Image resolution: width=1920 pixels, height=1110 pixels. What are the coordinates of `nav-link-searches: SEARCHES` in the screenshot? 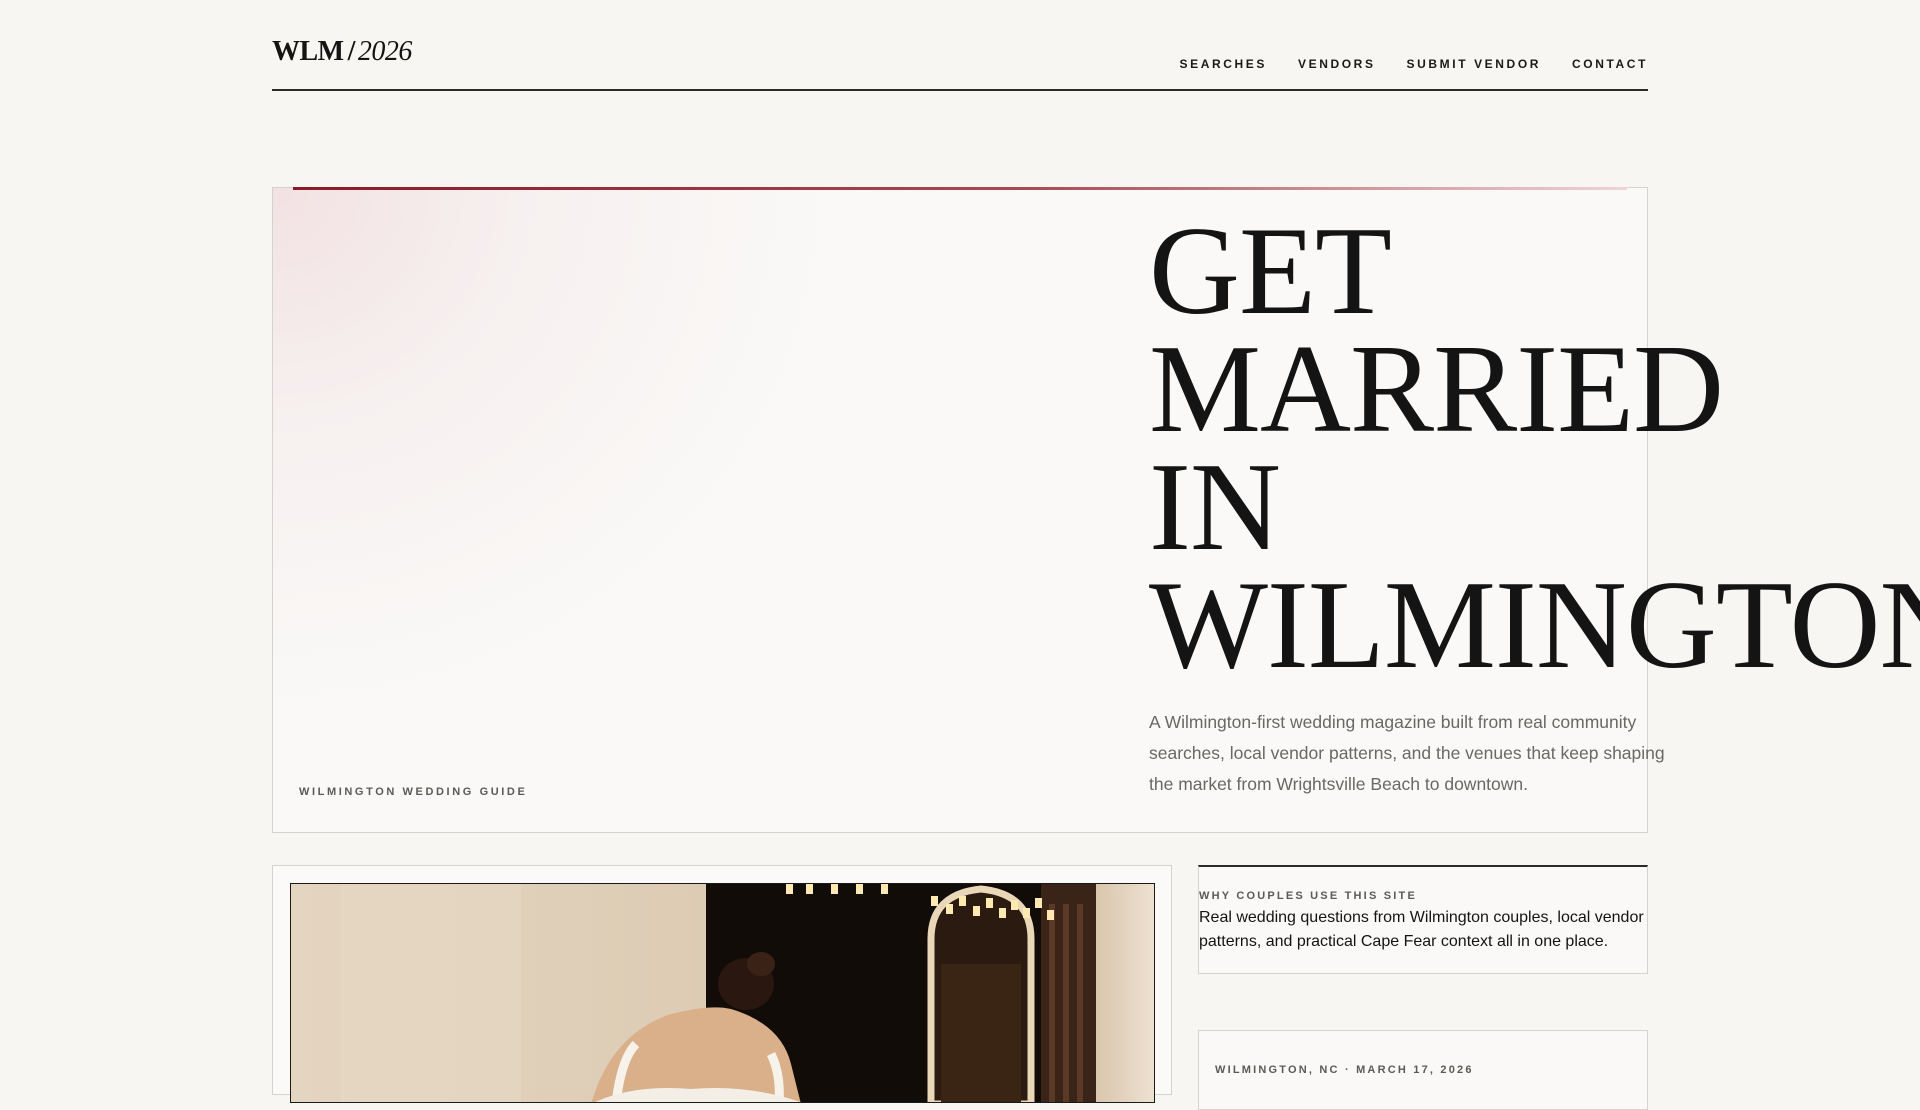 It's located at (1223, 64).